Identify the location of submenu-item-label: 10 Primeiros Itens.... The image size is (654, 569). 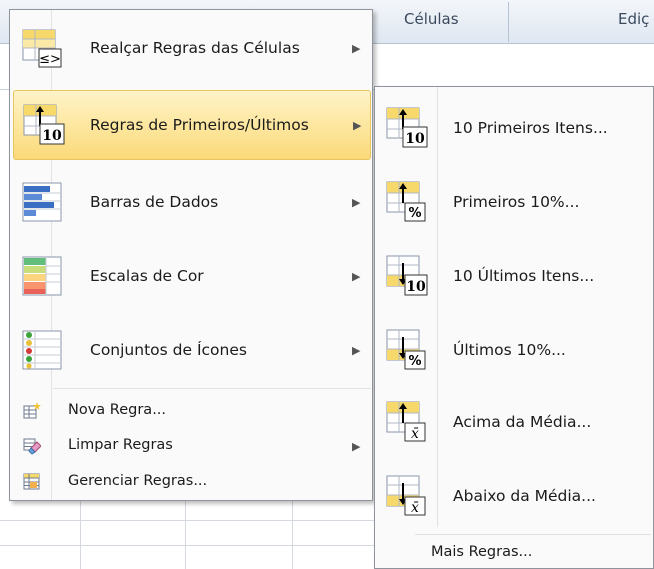
(530, 128).